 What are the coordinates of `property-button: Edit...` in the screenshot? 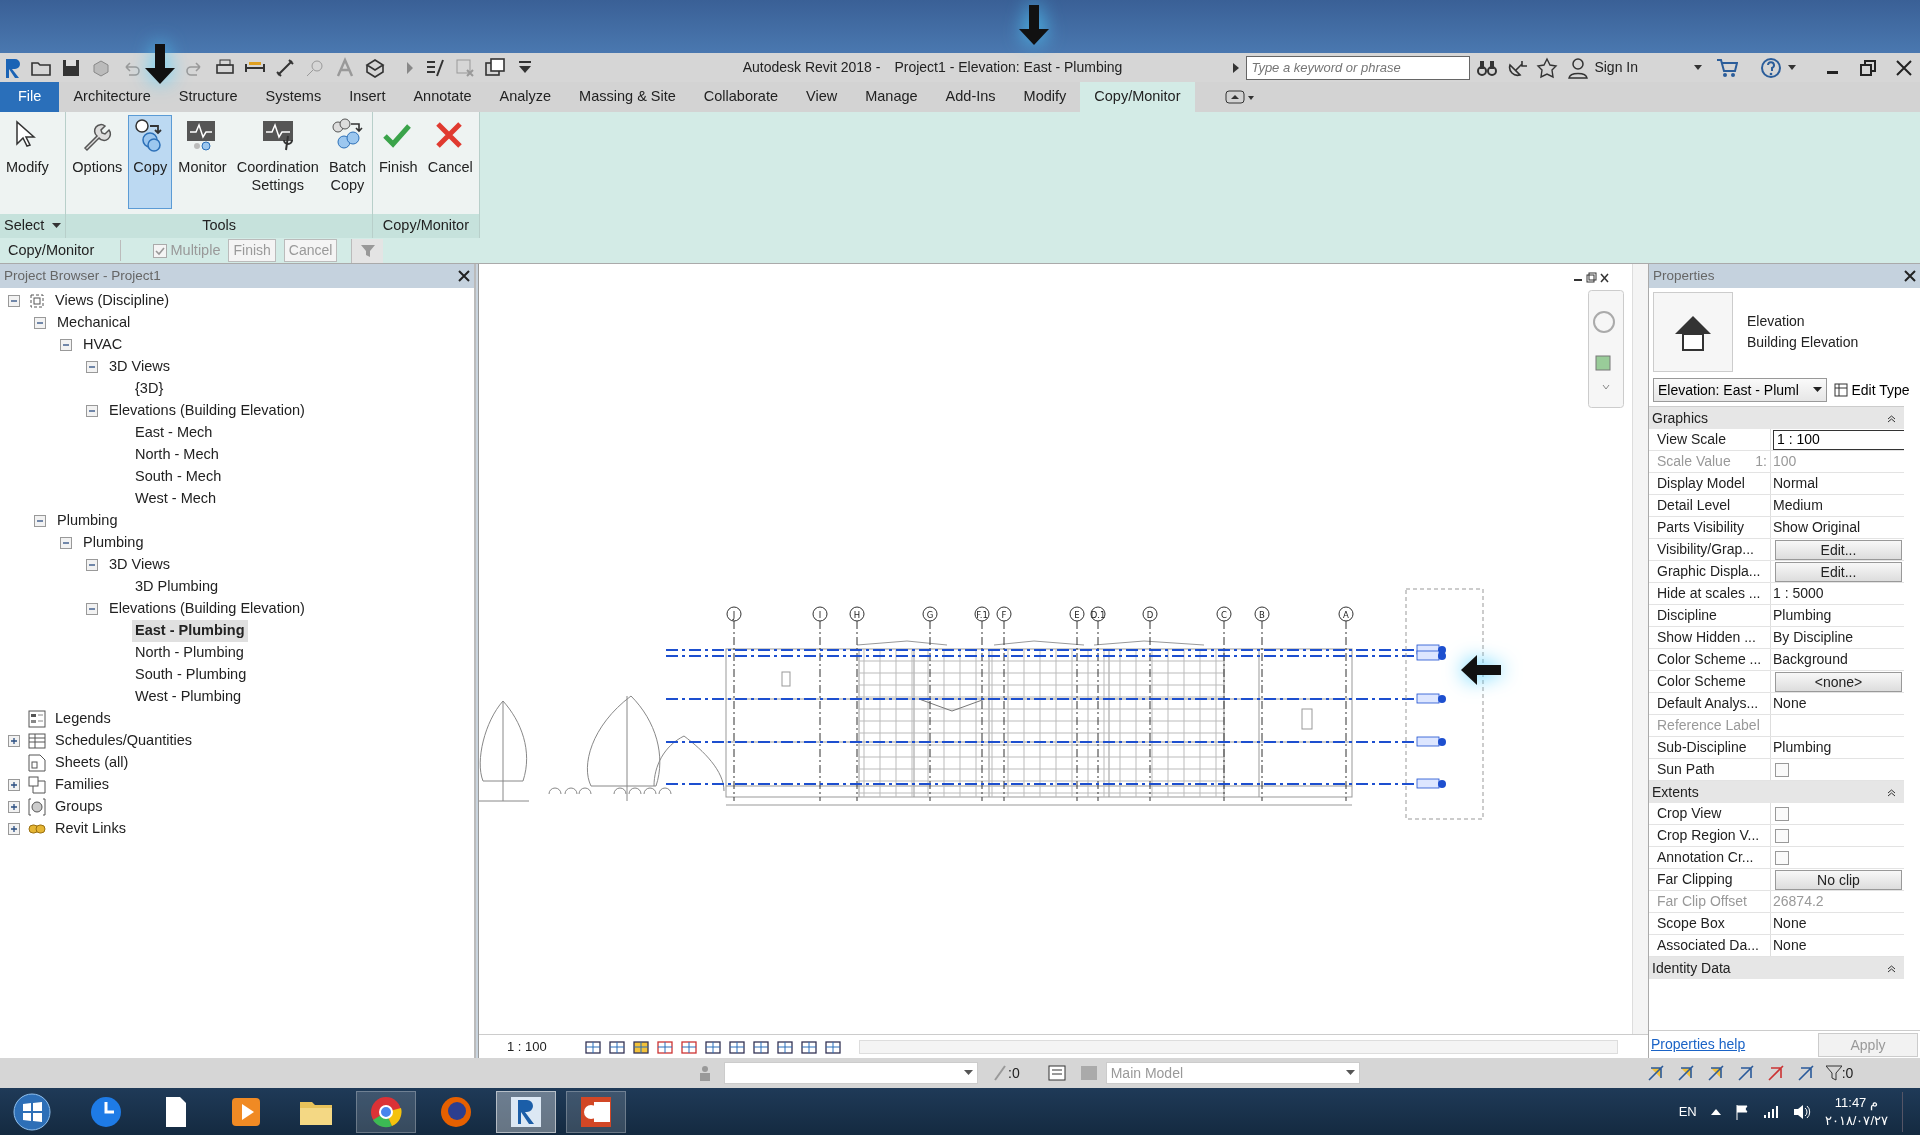 It's located at (1838, 549).